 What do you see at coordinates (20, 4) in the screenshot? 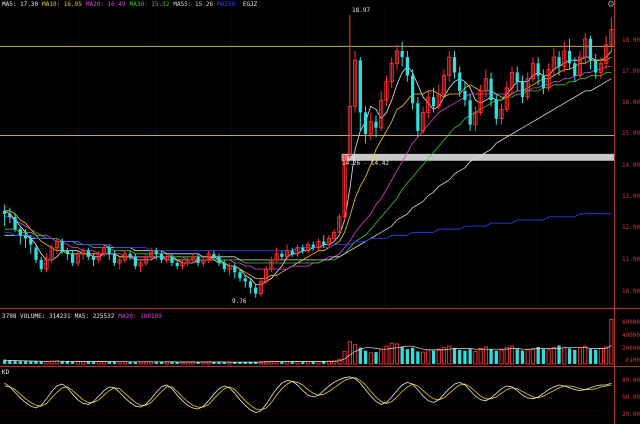
I see `legend-ma5: MA5: 17.30` at bounding box center [20, 4].